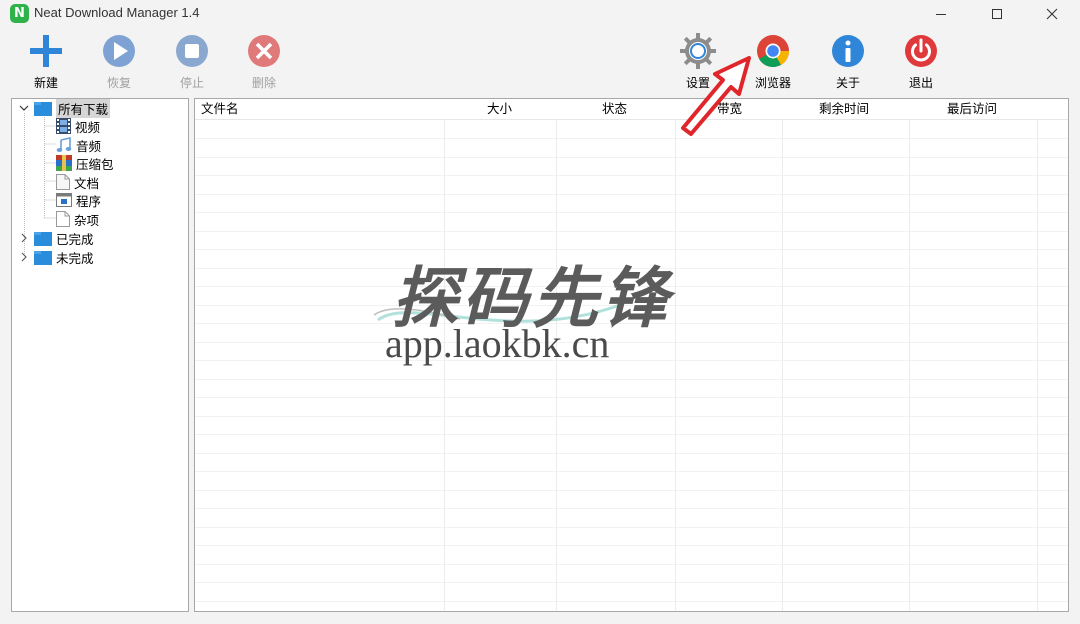 Image resolution: width=1080 pixels, height=624 pixels. I want to click on browser-button: 浏览器, so click(773, 61).